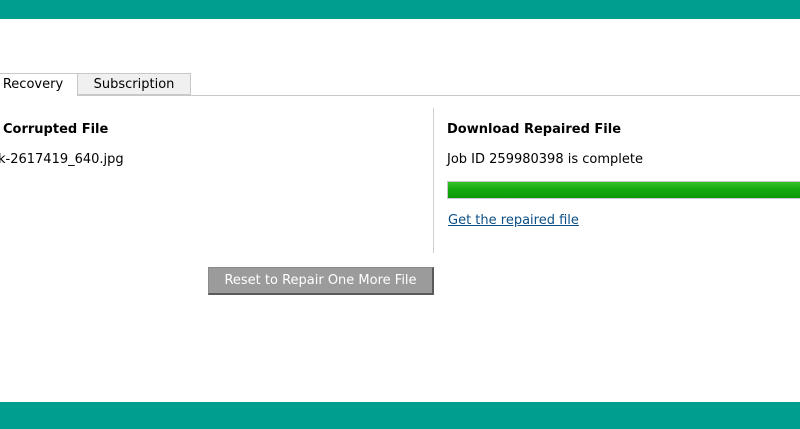 The image size is (800, 429). I want to click on panel-divider, so click(433, 180).